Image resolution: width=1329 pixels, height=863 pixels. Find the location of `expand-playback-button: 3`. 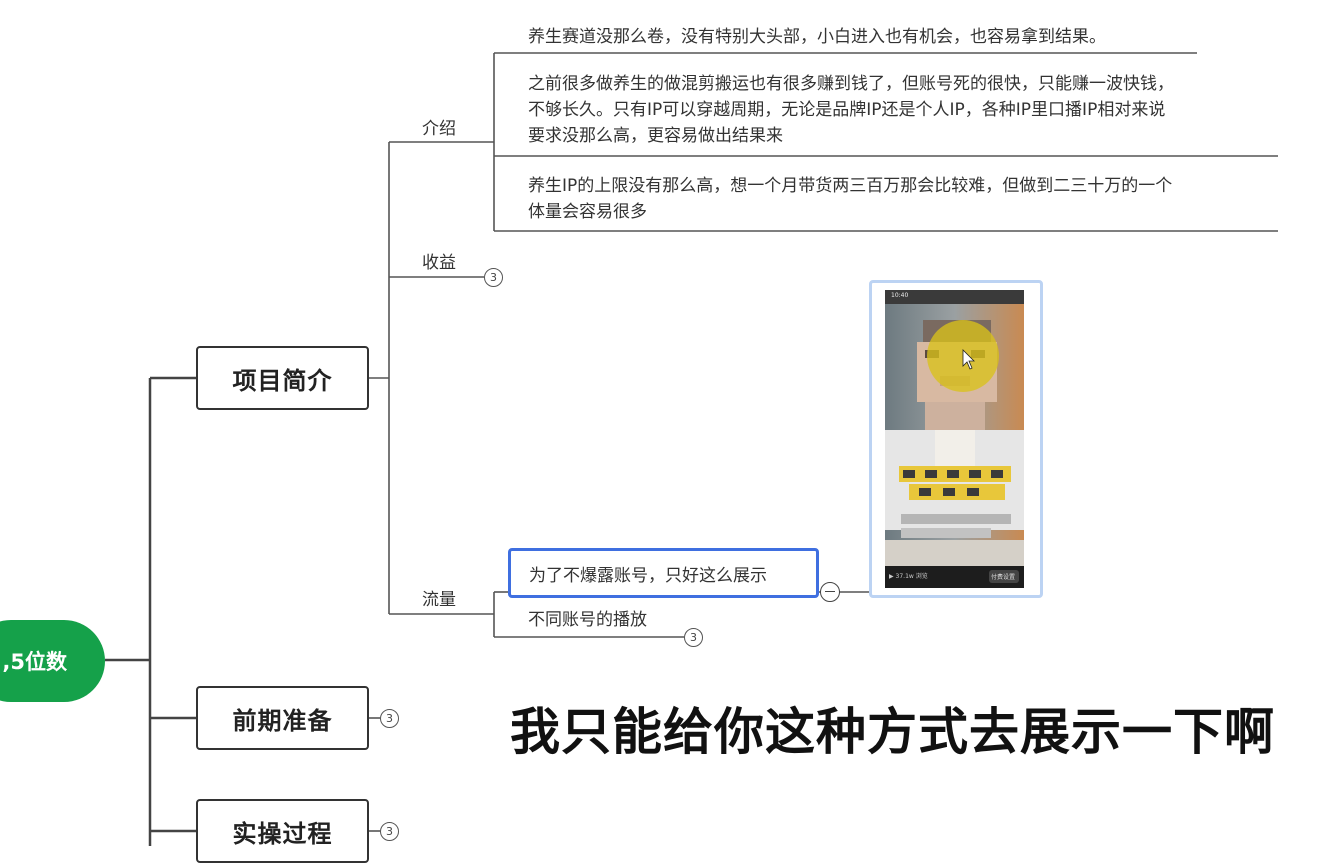

expand-playback-button: 3 is located at coordinates (693, 637).